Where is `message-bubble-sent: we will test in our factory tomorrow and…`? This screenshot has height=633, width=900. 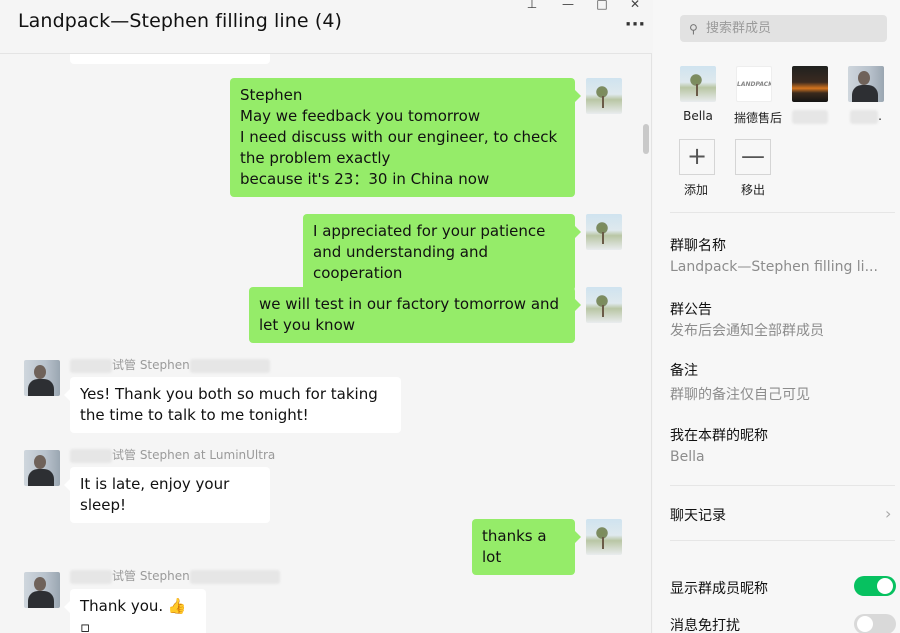 message-bubble-sent: we will test in our factory tomorrow and… is located at coordinates (415, 315).